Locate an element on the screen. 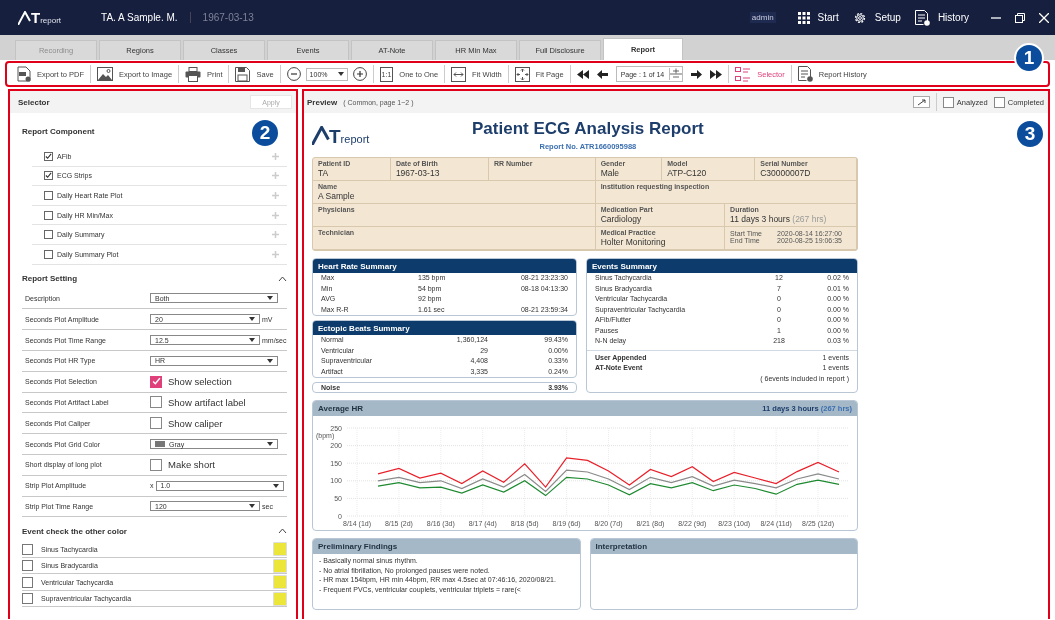 This screenshot has height=620, width=1055. card-title: Preliminary Findings is located at coordinates (358, 546).